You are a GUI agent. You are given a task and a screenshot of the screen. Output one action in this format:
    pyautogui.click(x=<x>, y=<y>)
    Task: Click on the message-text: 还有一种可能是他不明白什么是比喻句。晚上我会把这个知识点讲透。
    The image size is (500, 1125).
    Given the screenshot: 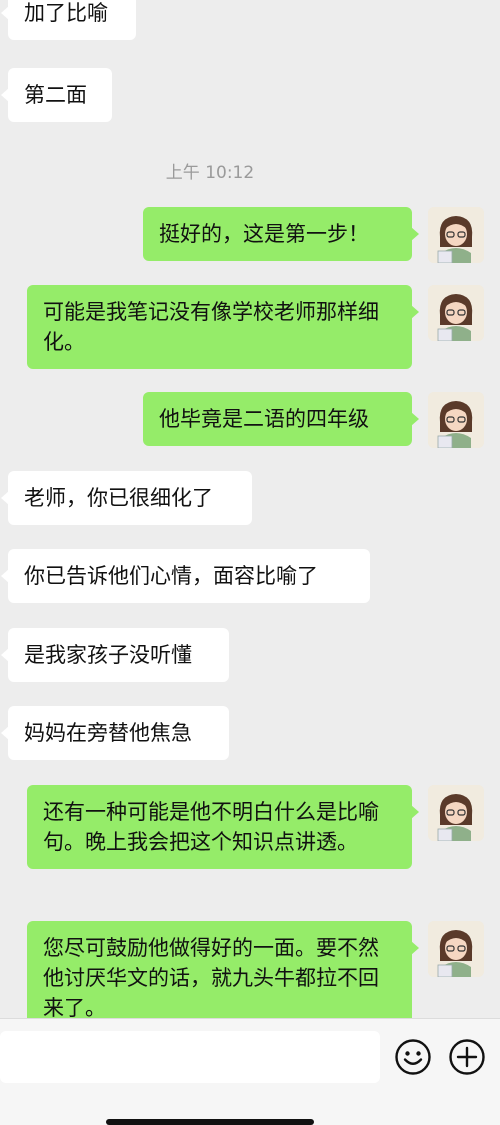 What is the action you would take?
    pyautogui.click(x=211, y=827)
    